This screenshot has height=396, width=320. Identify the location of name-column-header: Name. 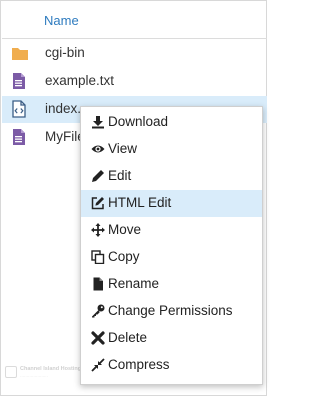
(61, 20).